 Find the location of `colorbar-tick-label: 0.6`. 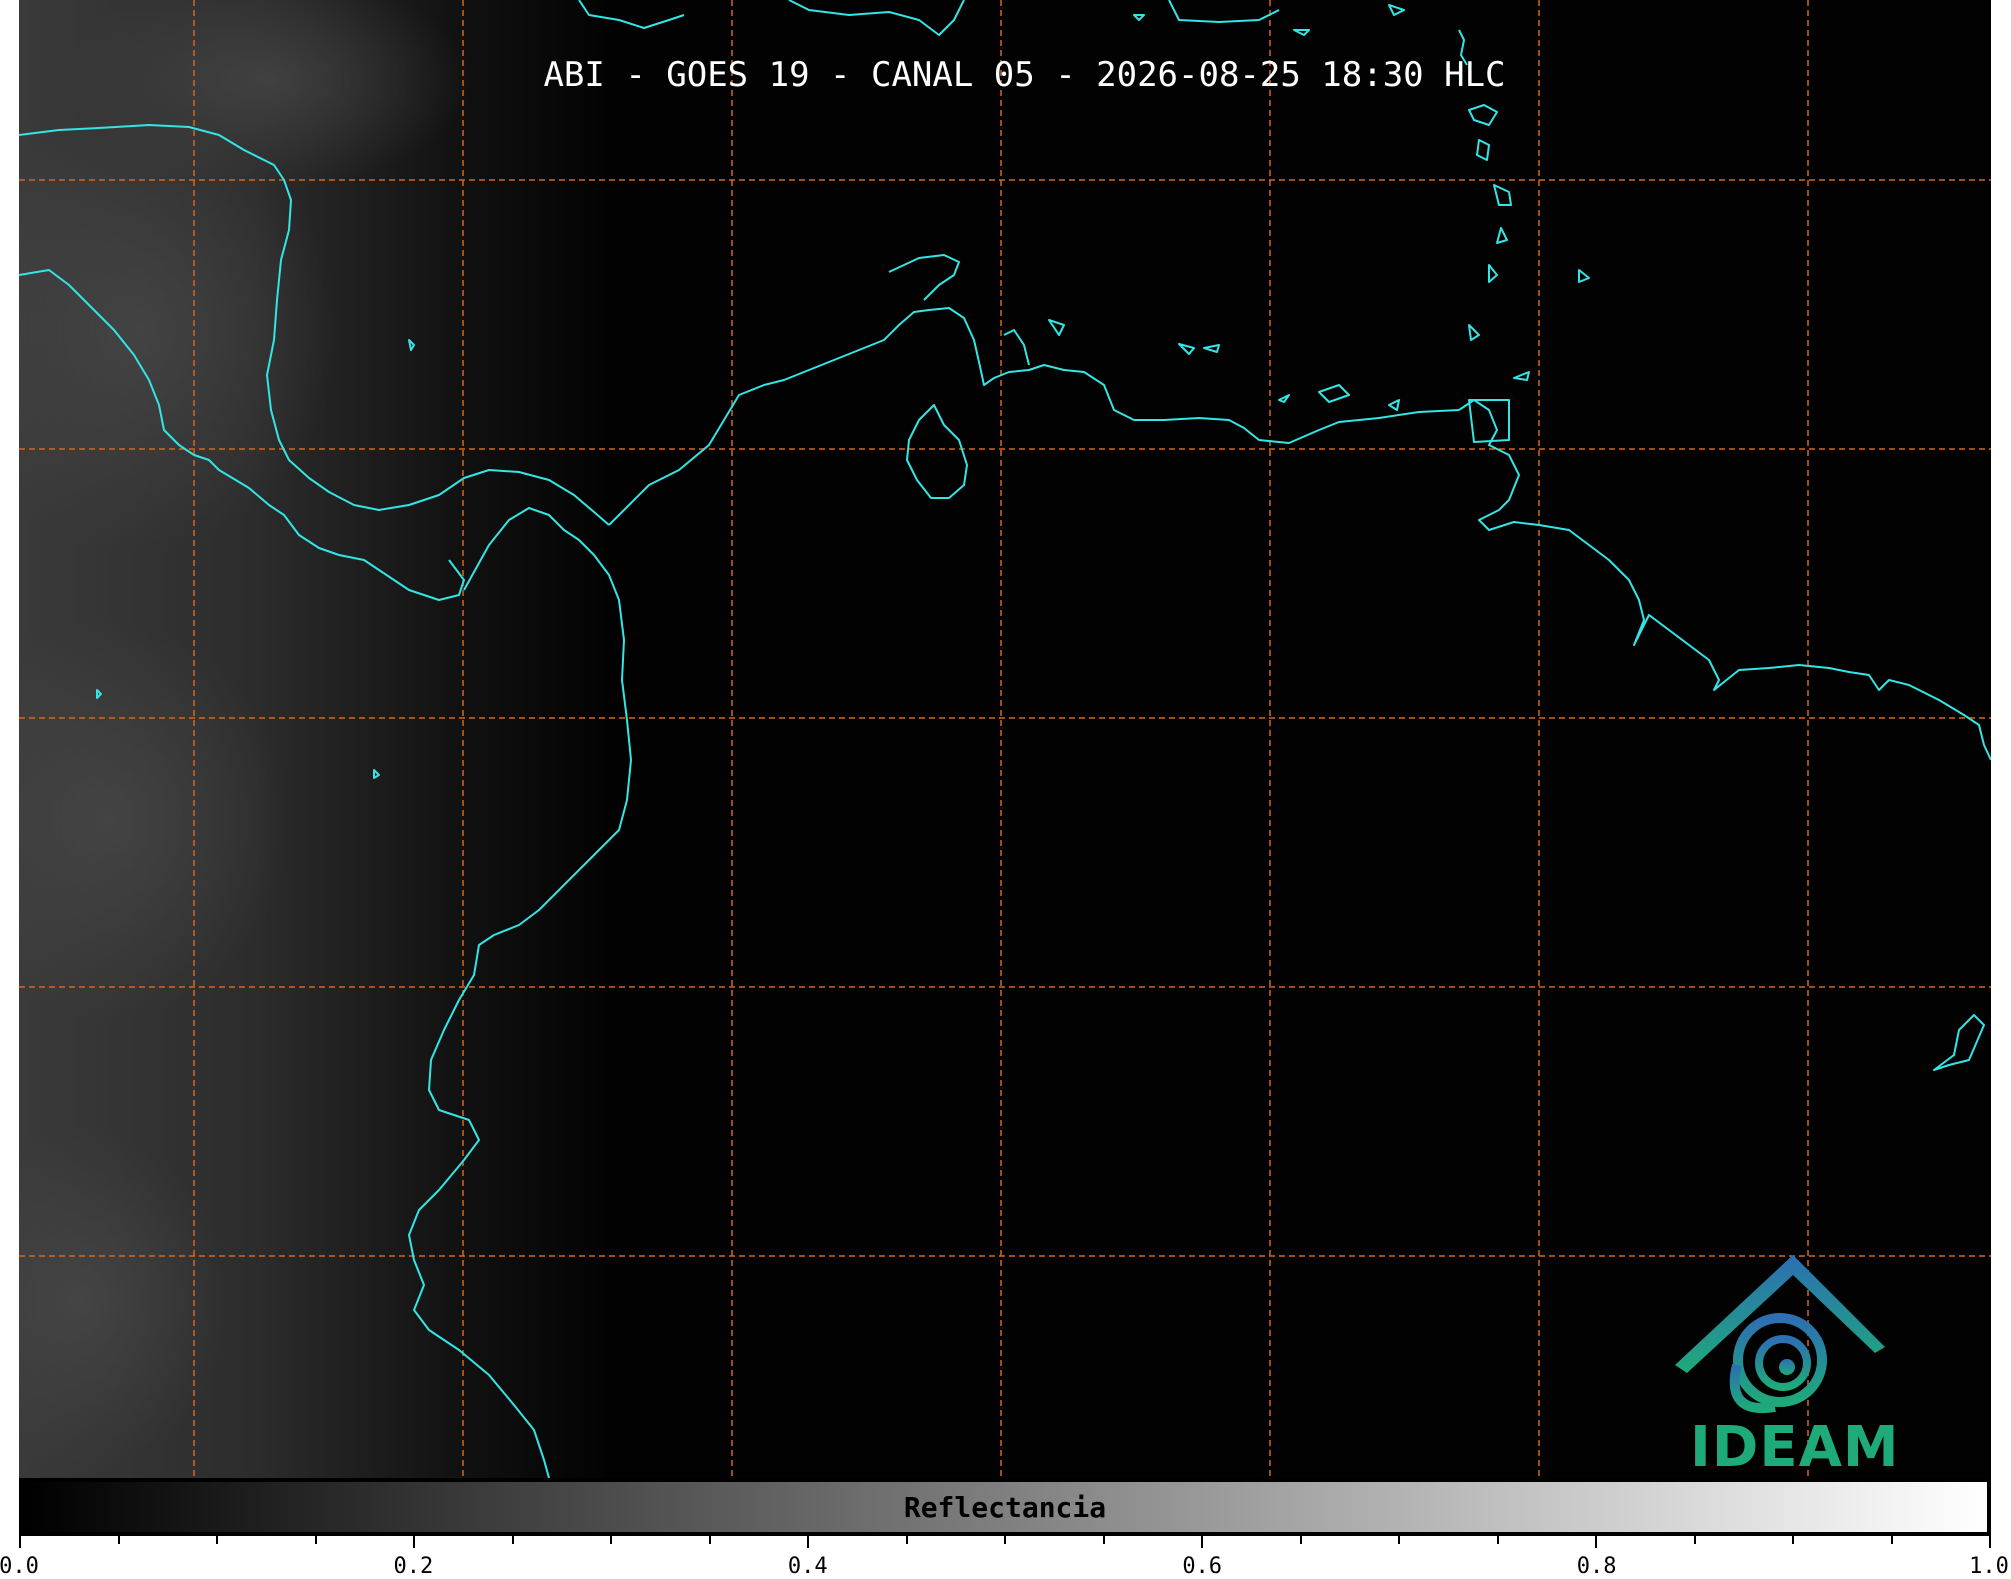

colorbar-tick-label: 0.6 is located at coordinates (1202, 1566).